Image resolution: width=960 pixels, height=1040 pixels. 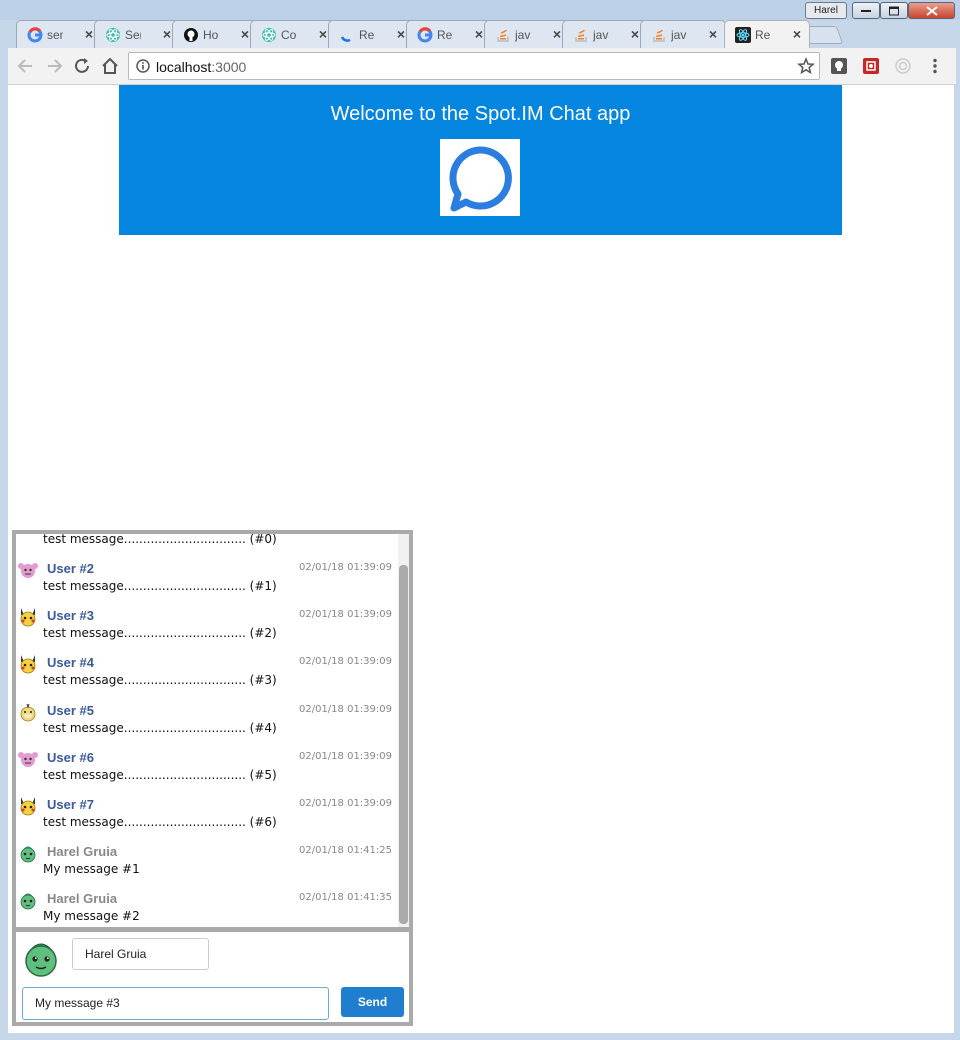 What do you see at coordinates (143, 66) in the screenshot?
I see `info-icon` at bounding box center [143, 66].